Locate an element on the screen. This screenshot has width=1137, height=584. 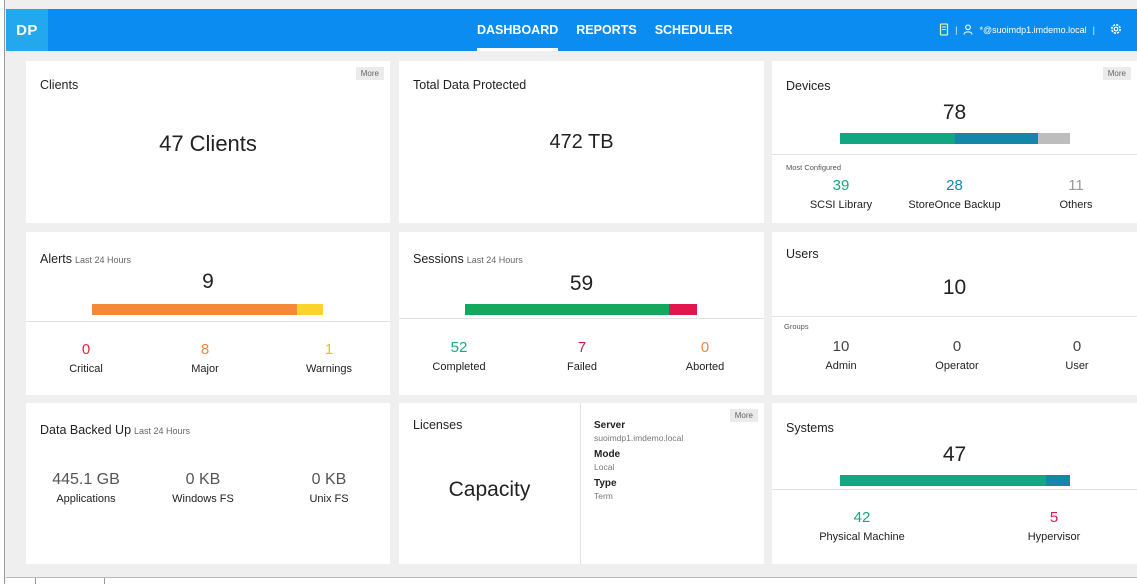
stat-scsi-library: 39 SCSI Library is located at coordinates (841, 194).